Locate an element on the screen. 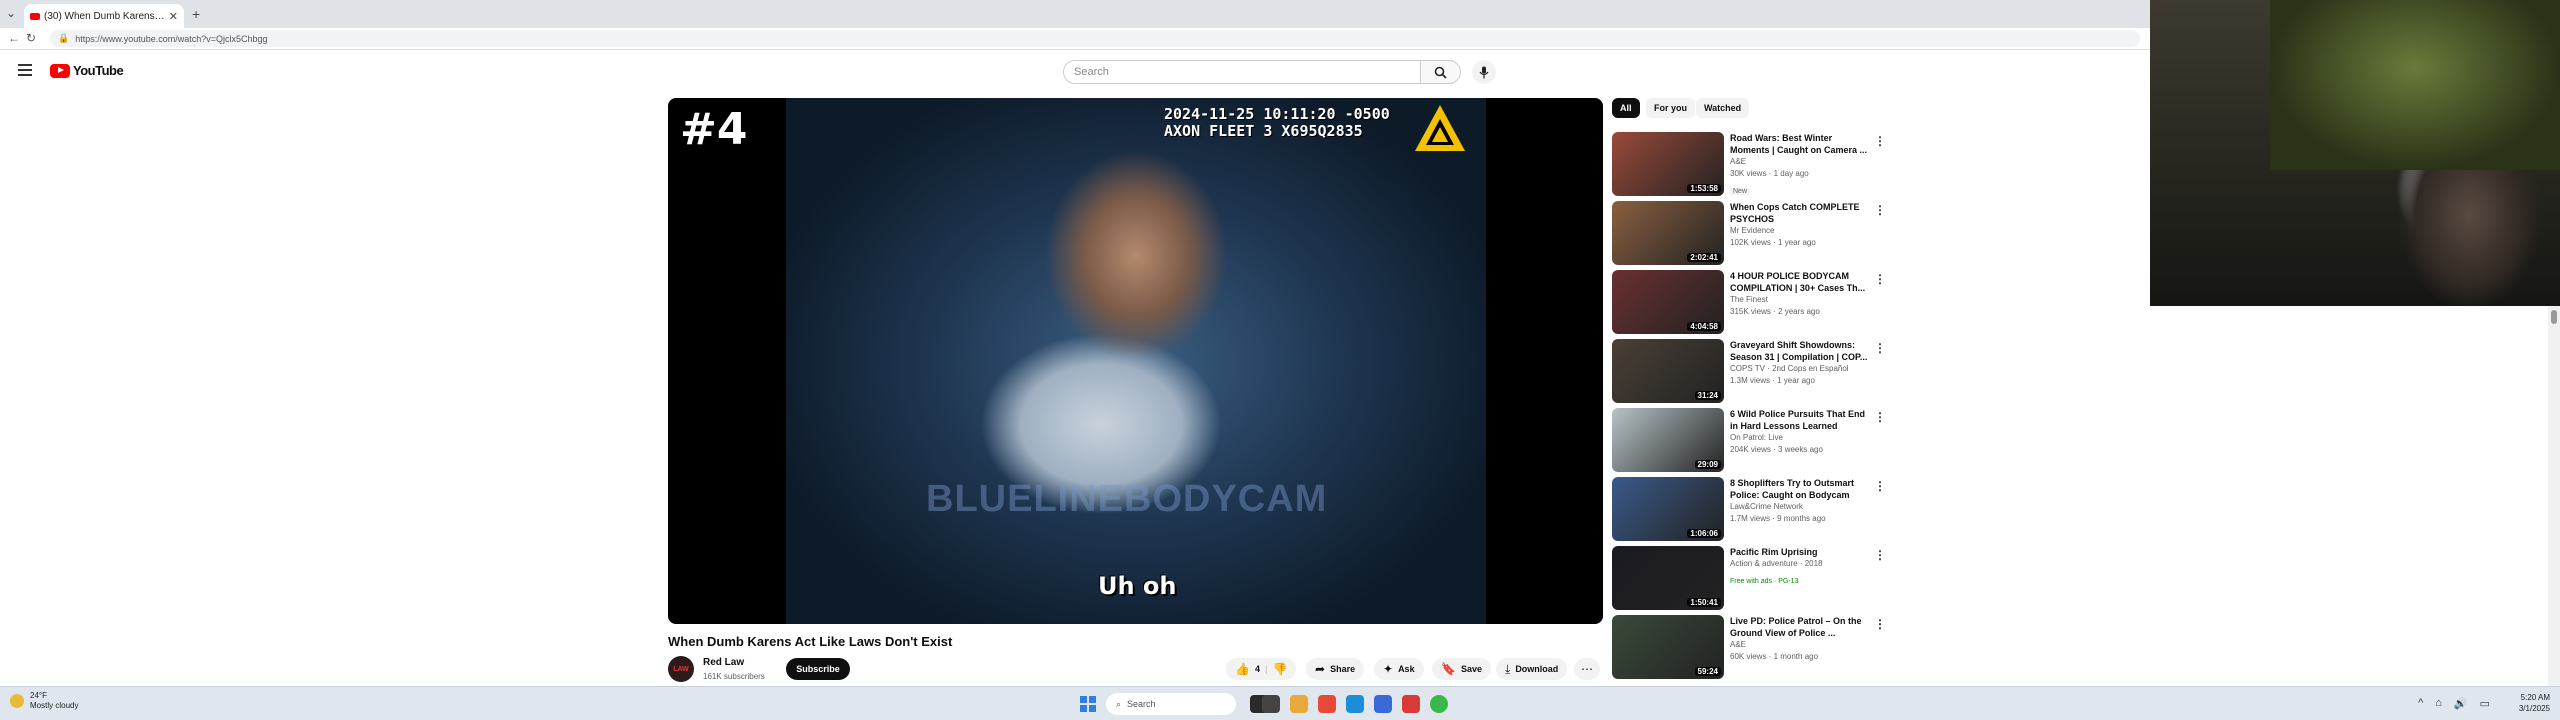 This screenshot has height=720, width=2560. youtube-logo: YouTube is located at coordinates (87, 70).